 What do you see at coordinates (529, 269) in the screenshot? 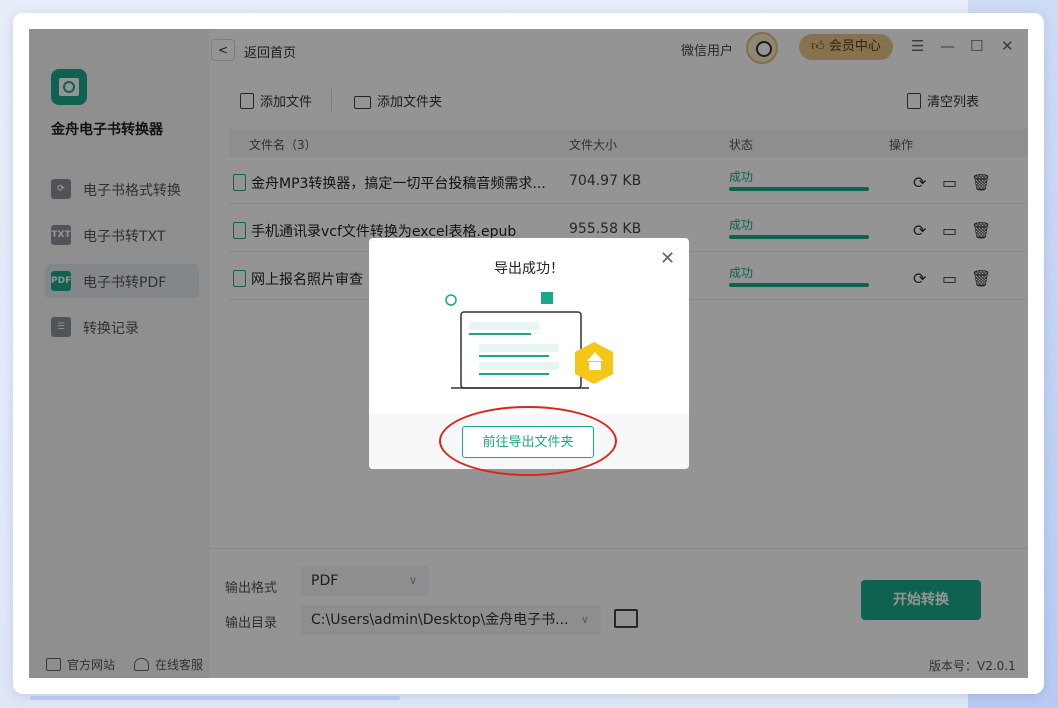
I see `dialog-title: 导出成功！` at bounding box center [529, 269].